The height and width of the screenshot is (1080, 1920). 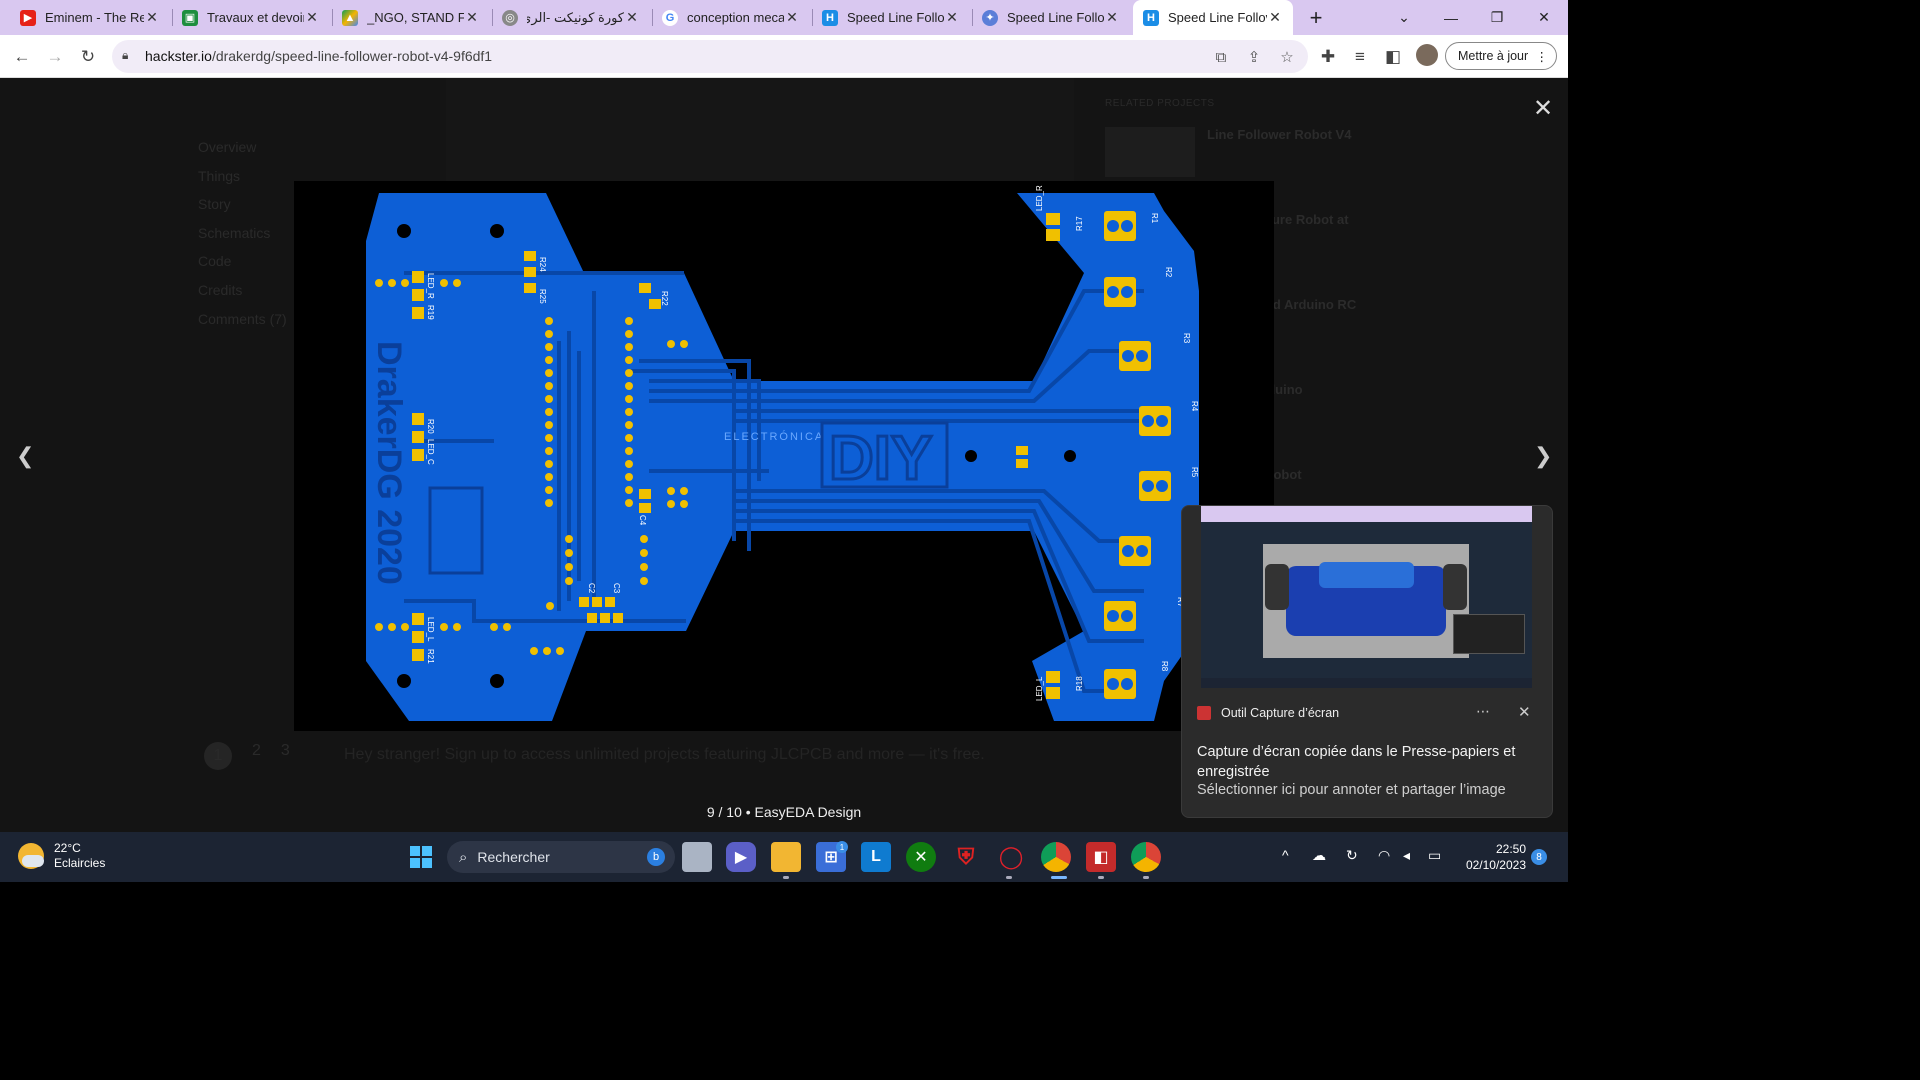 What do you see at coordinates (88, 57) in the screenshot?
I see `reload-button: ↻` at bounding box center [88, 57].